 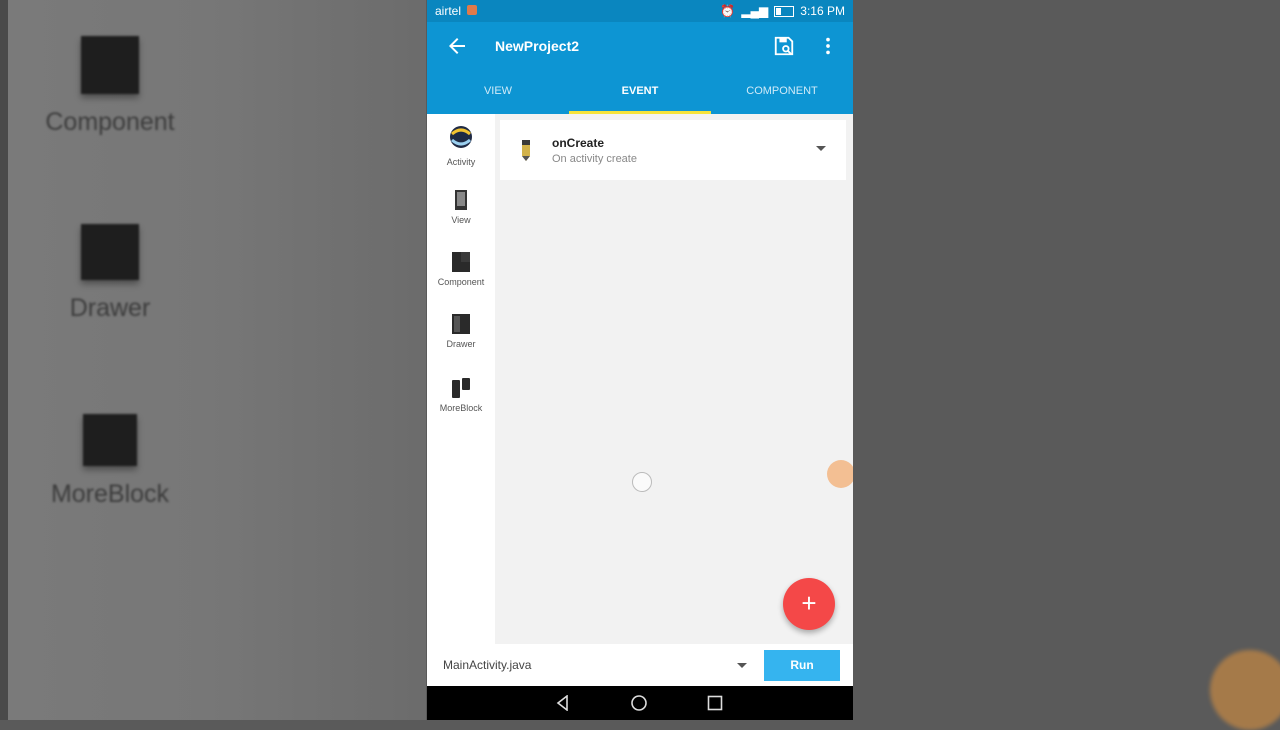 I want to click on touch-indicator, so click(x=642, y=482).